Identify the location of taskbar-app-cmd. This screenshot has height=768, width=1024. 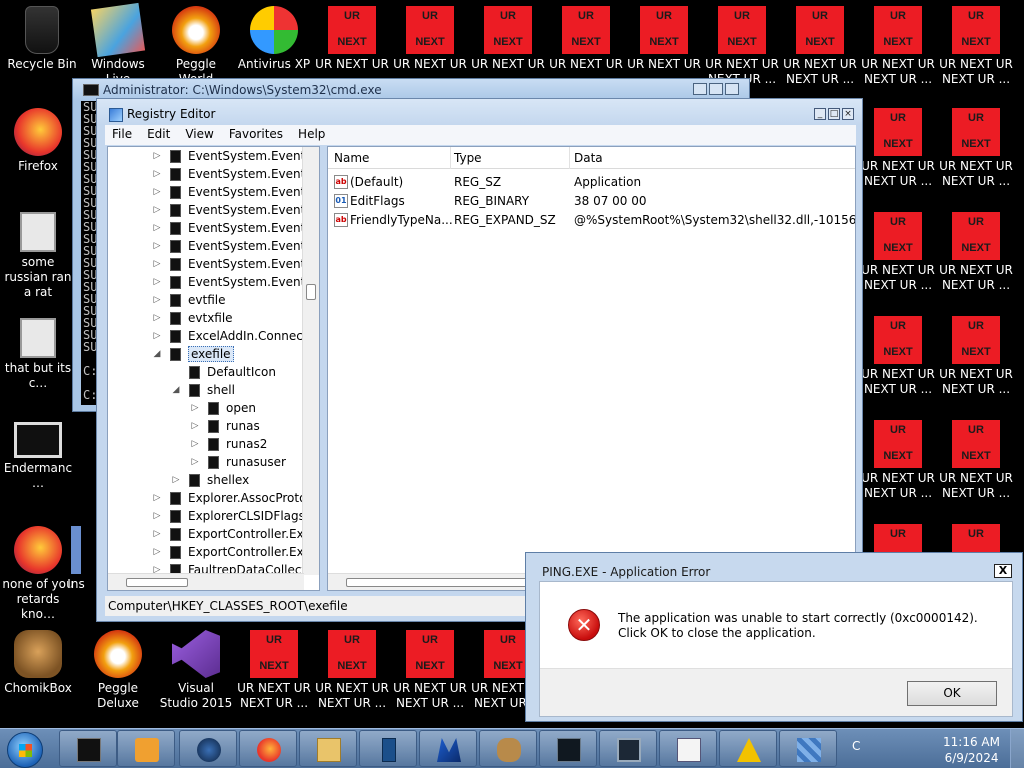
(88, 748).